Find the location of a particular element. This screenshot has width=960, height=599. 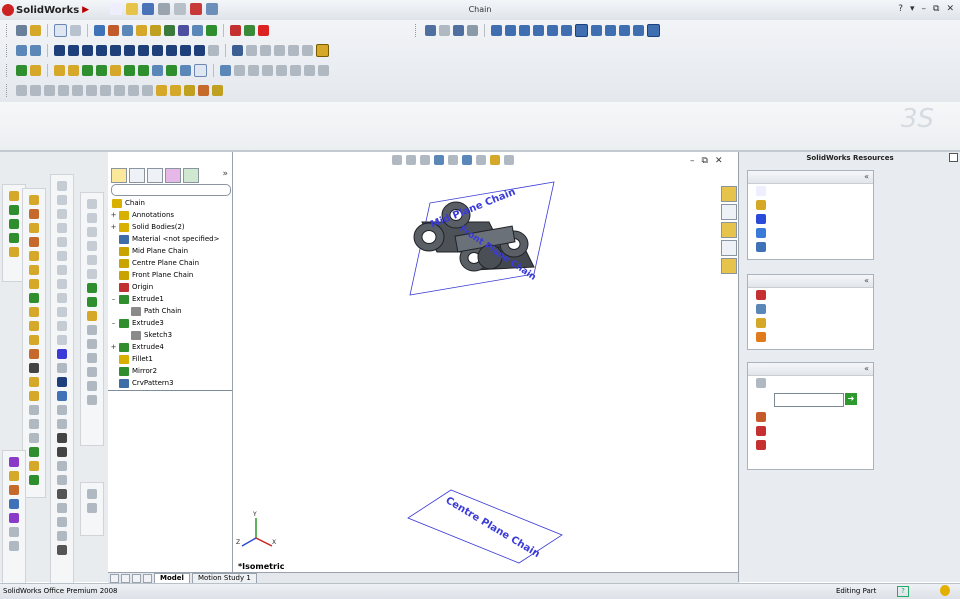

helix-icon is located at coordinates (267, 70).